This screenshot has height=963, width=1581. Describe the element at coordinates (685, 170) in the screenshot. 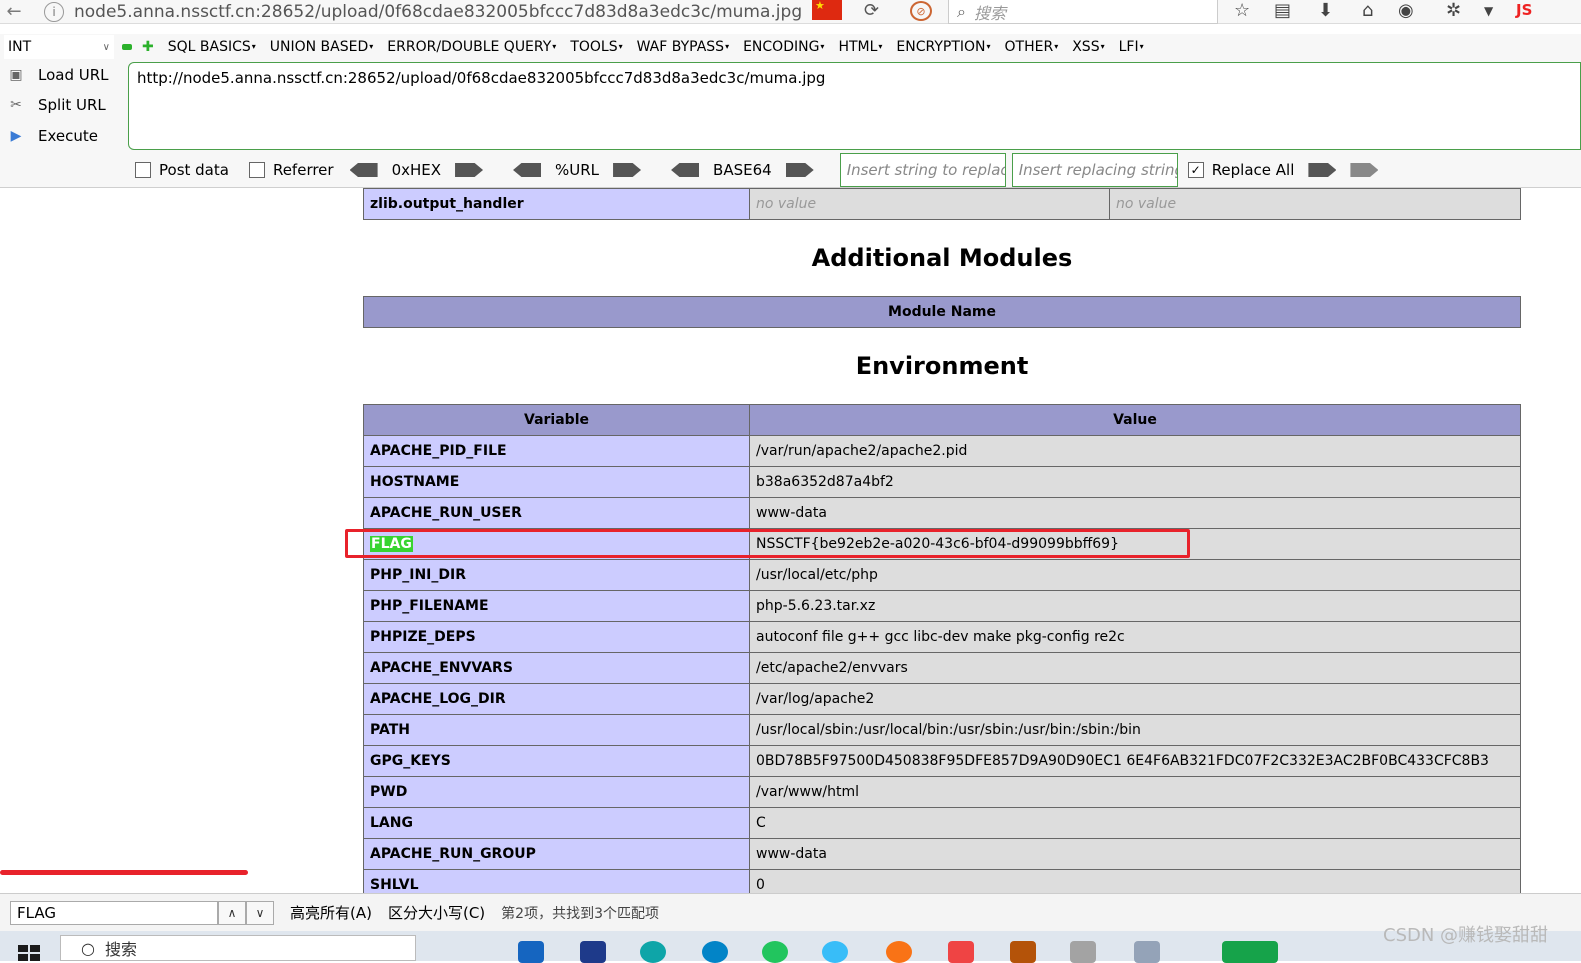

I see `base64-decode-arrow-icon` at that location.